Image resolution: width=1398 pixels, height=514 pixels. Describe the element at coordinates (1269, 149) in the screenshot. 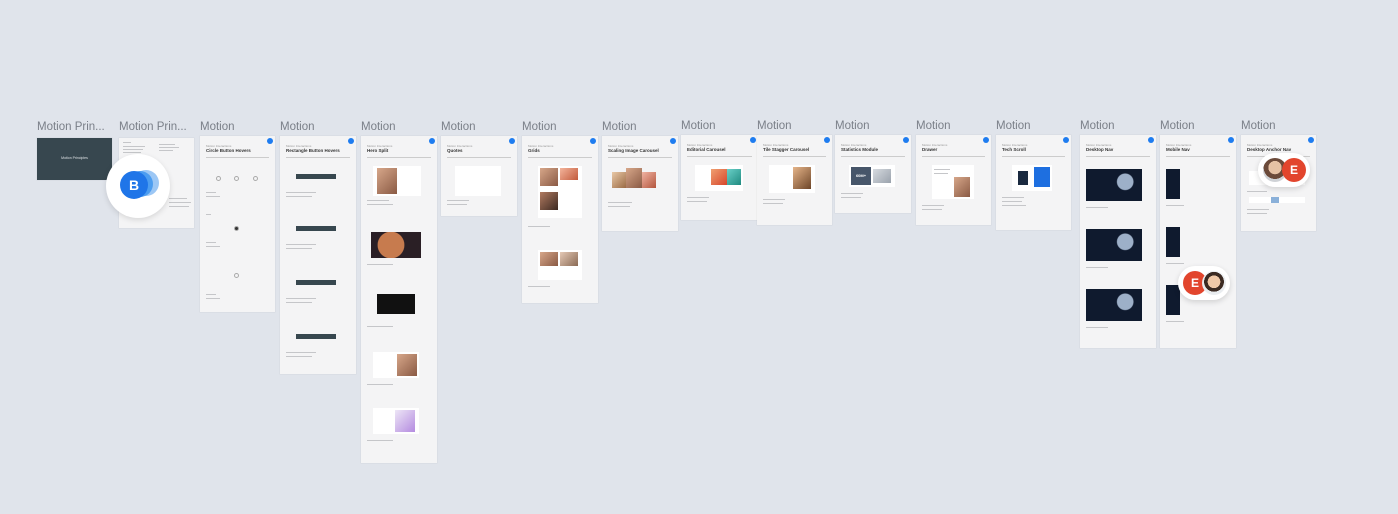

I see `frame-title: Desktop Anchor Nav` at that location.